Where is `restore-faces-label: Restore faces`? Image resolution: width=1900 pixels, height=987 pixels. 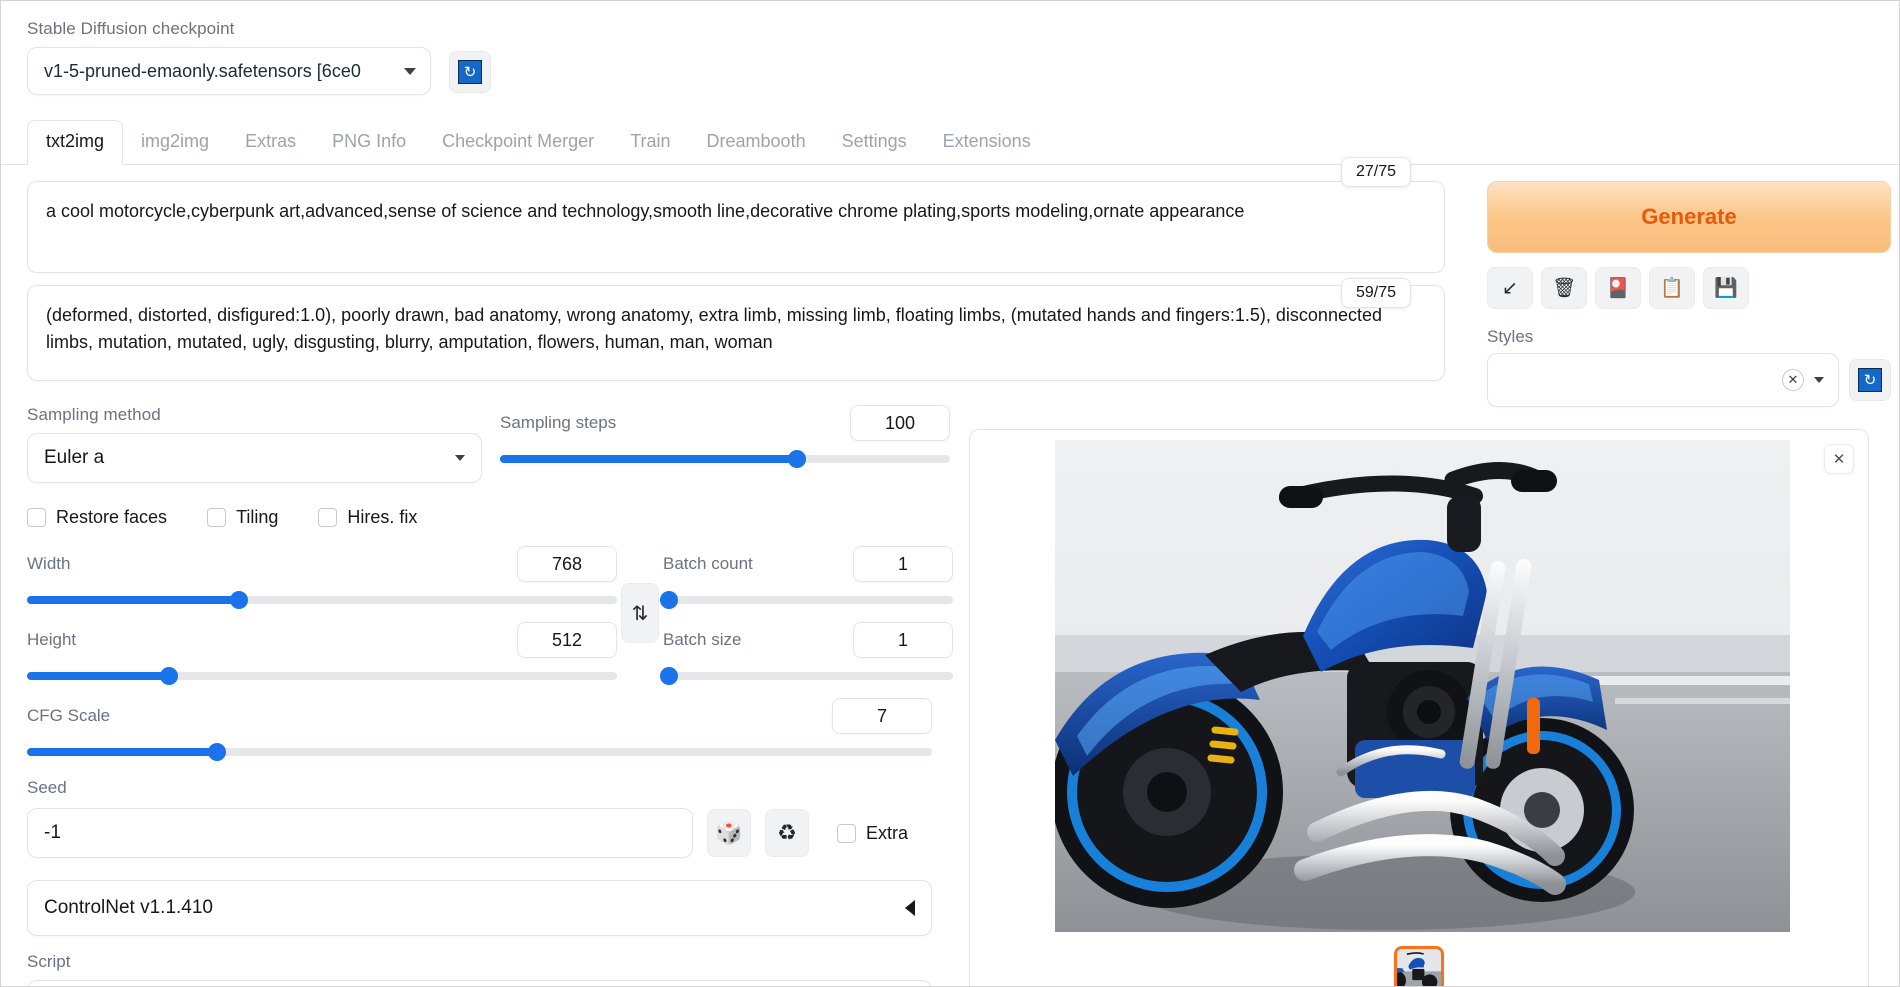
restore-faces-label: Restore faces is located at coordinates (112, 517).